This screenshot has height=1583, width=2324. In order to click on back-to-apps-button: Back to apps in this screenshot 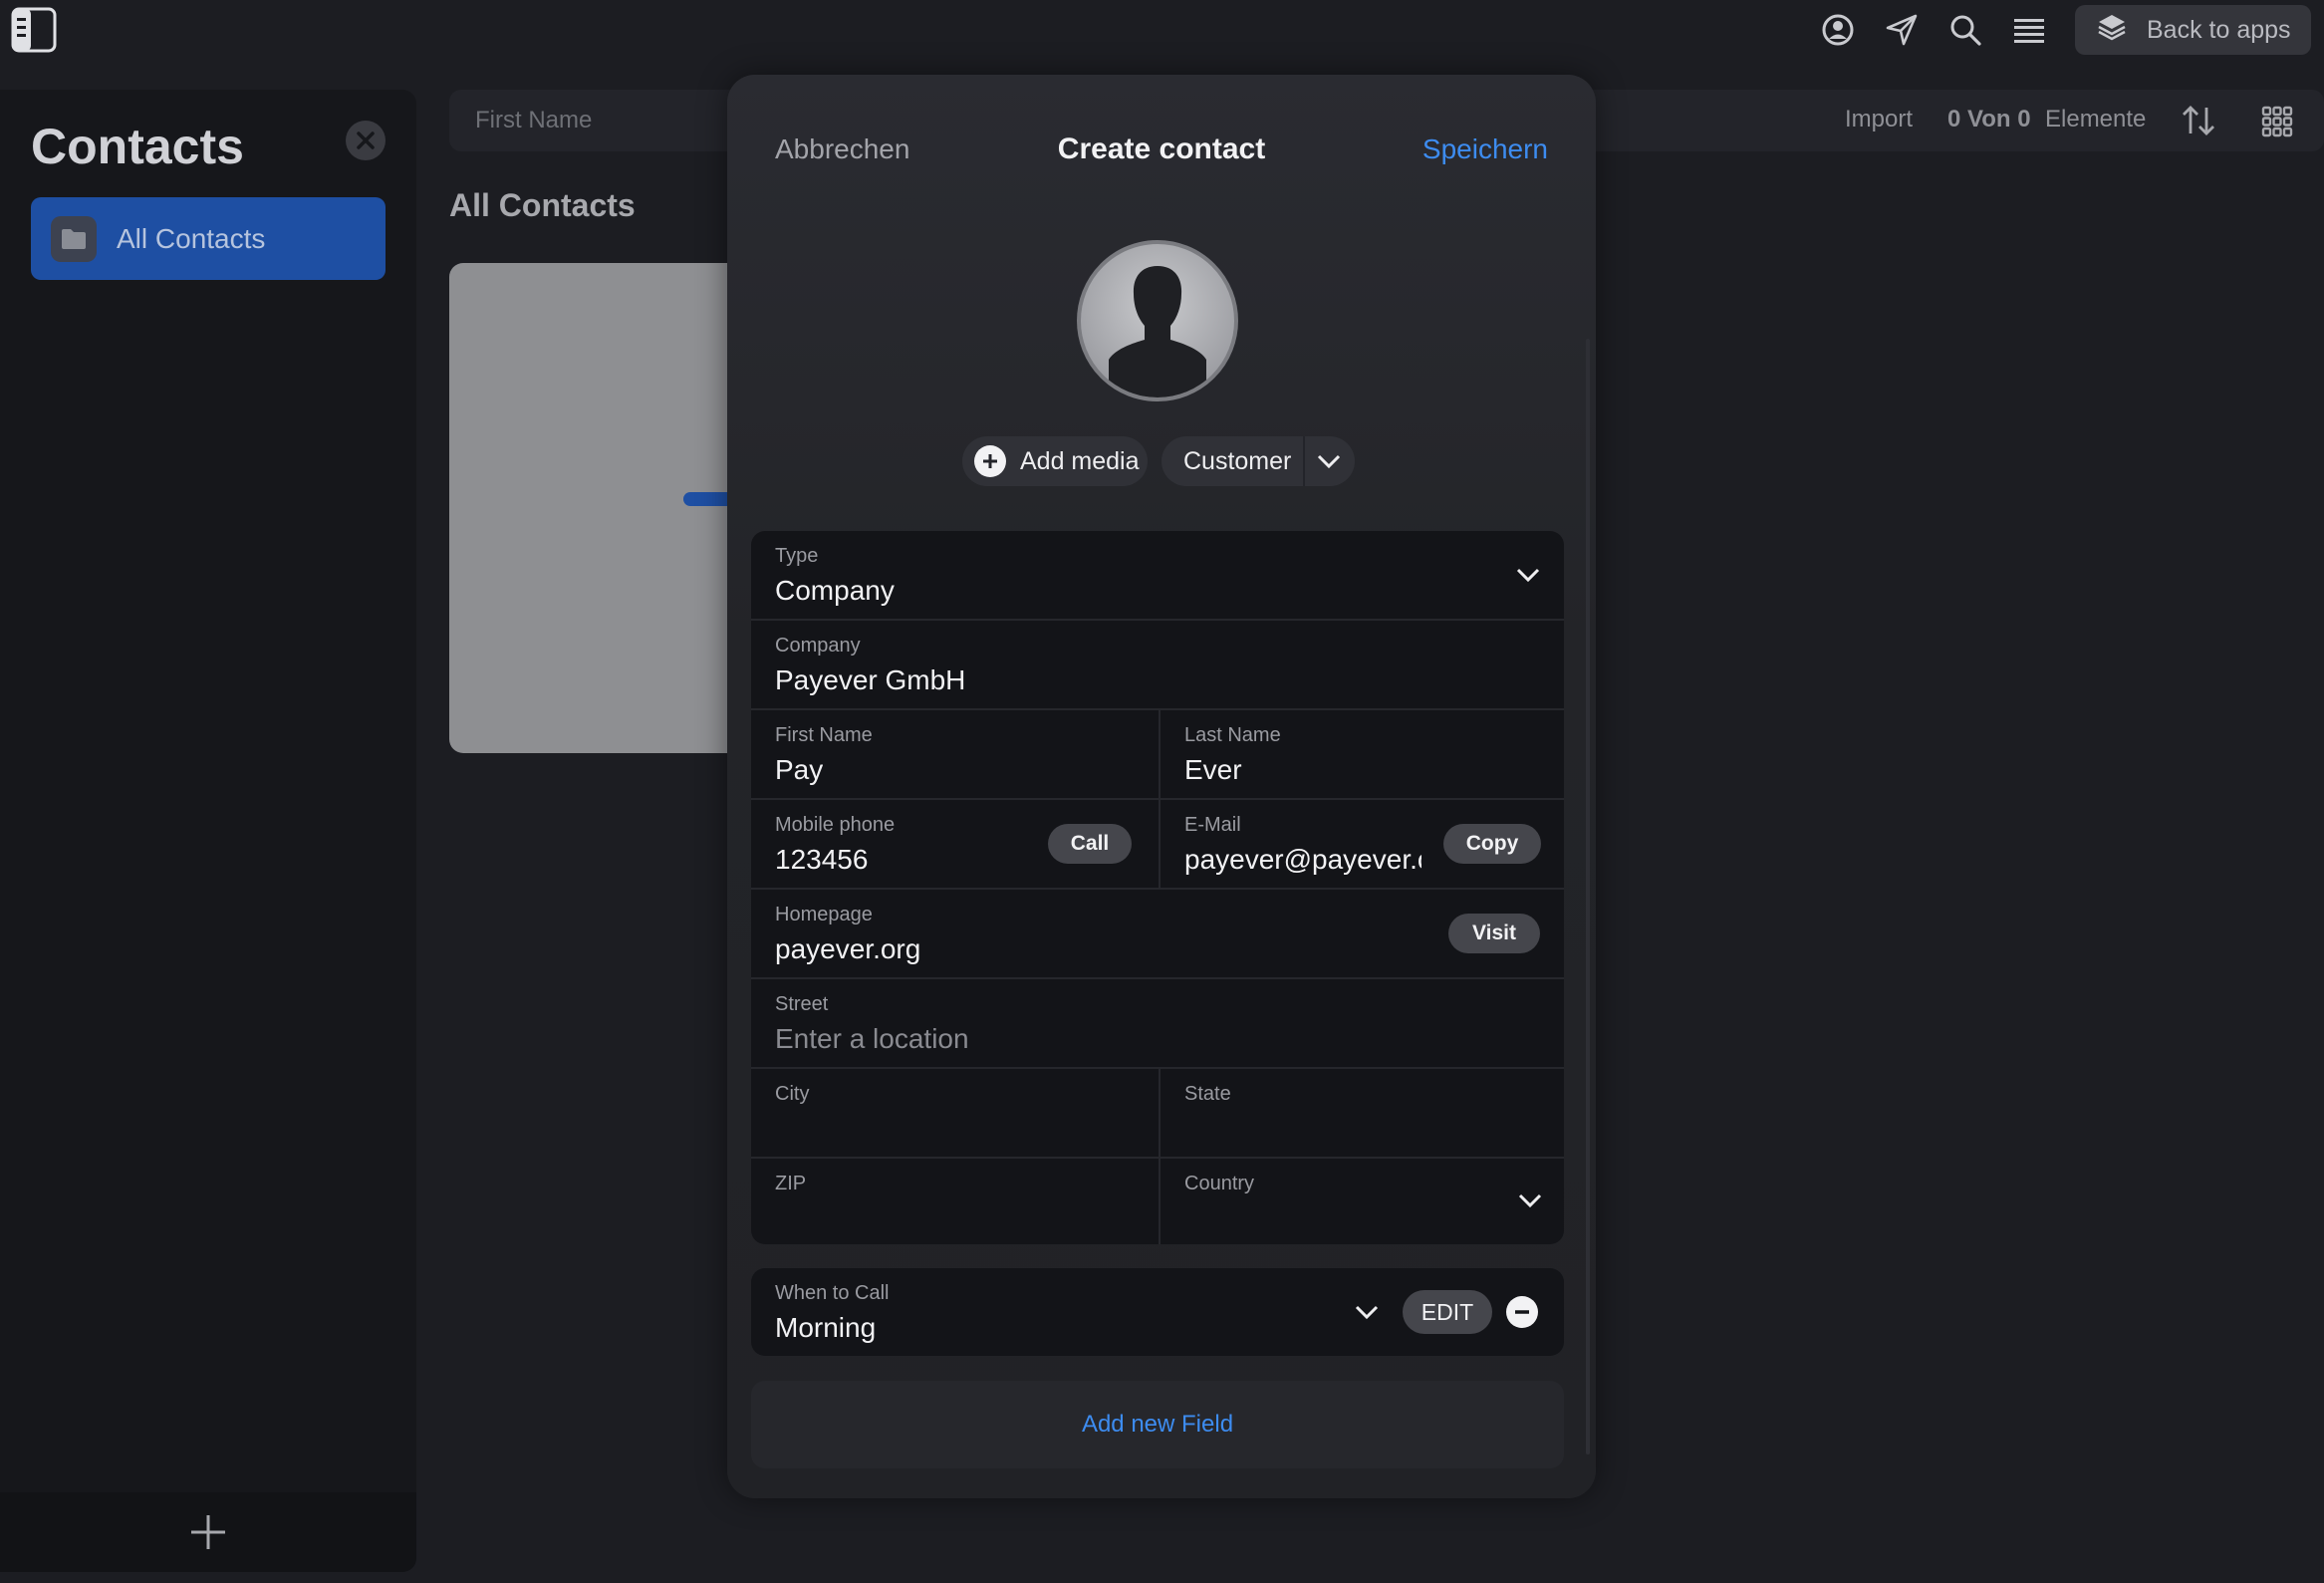, I will do `click(2193, 30)`.